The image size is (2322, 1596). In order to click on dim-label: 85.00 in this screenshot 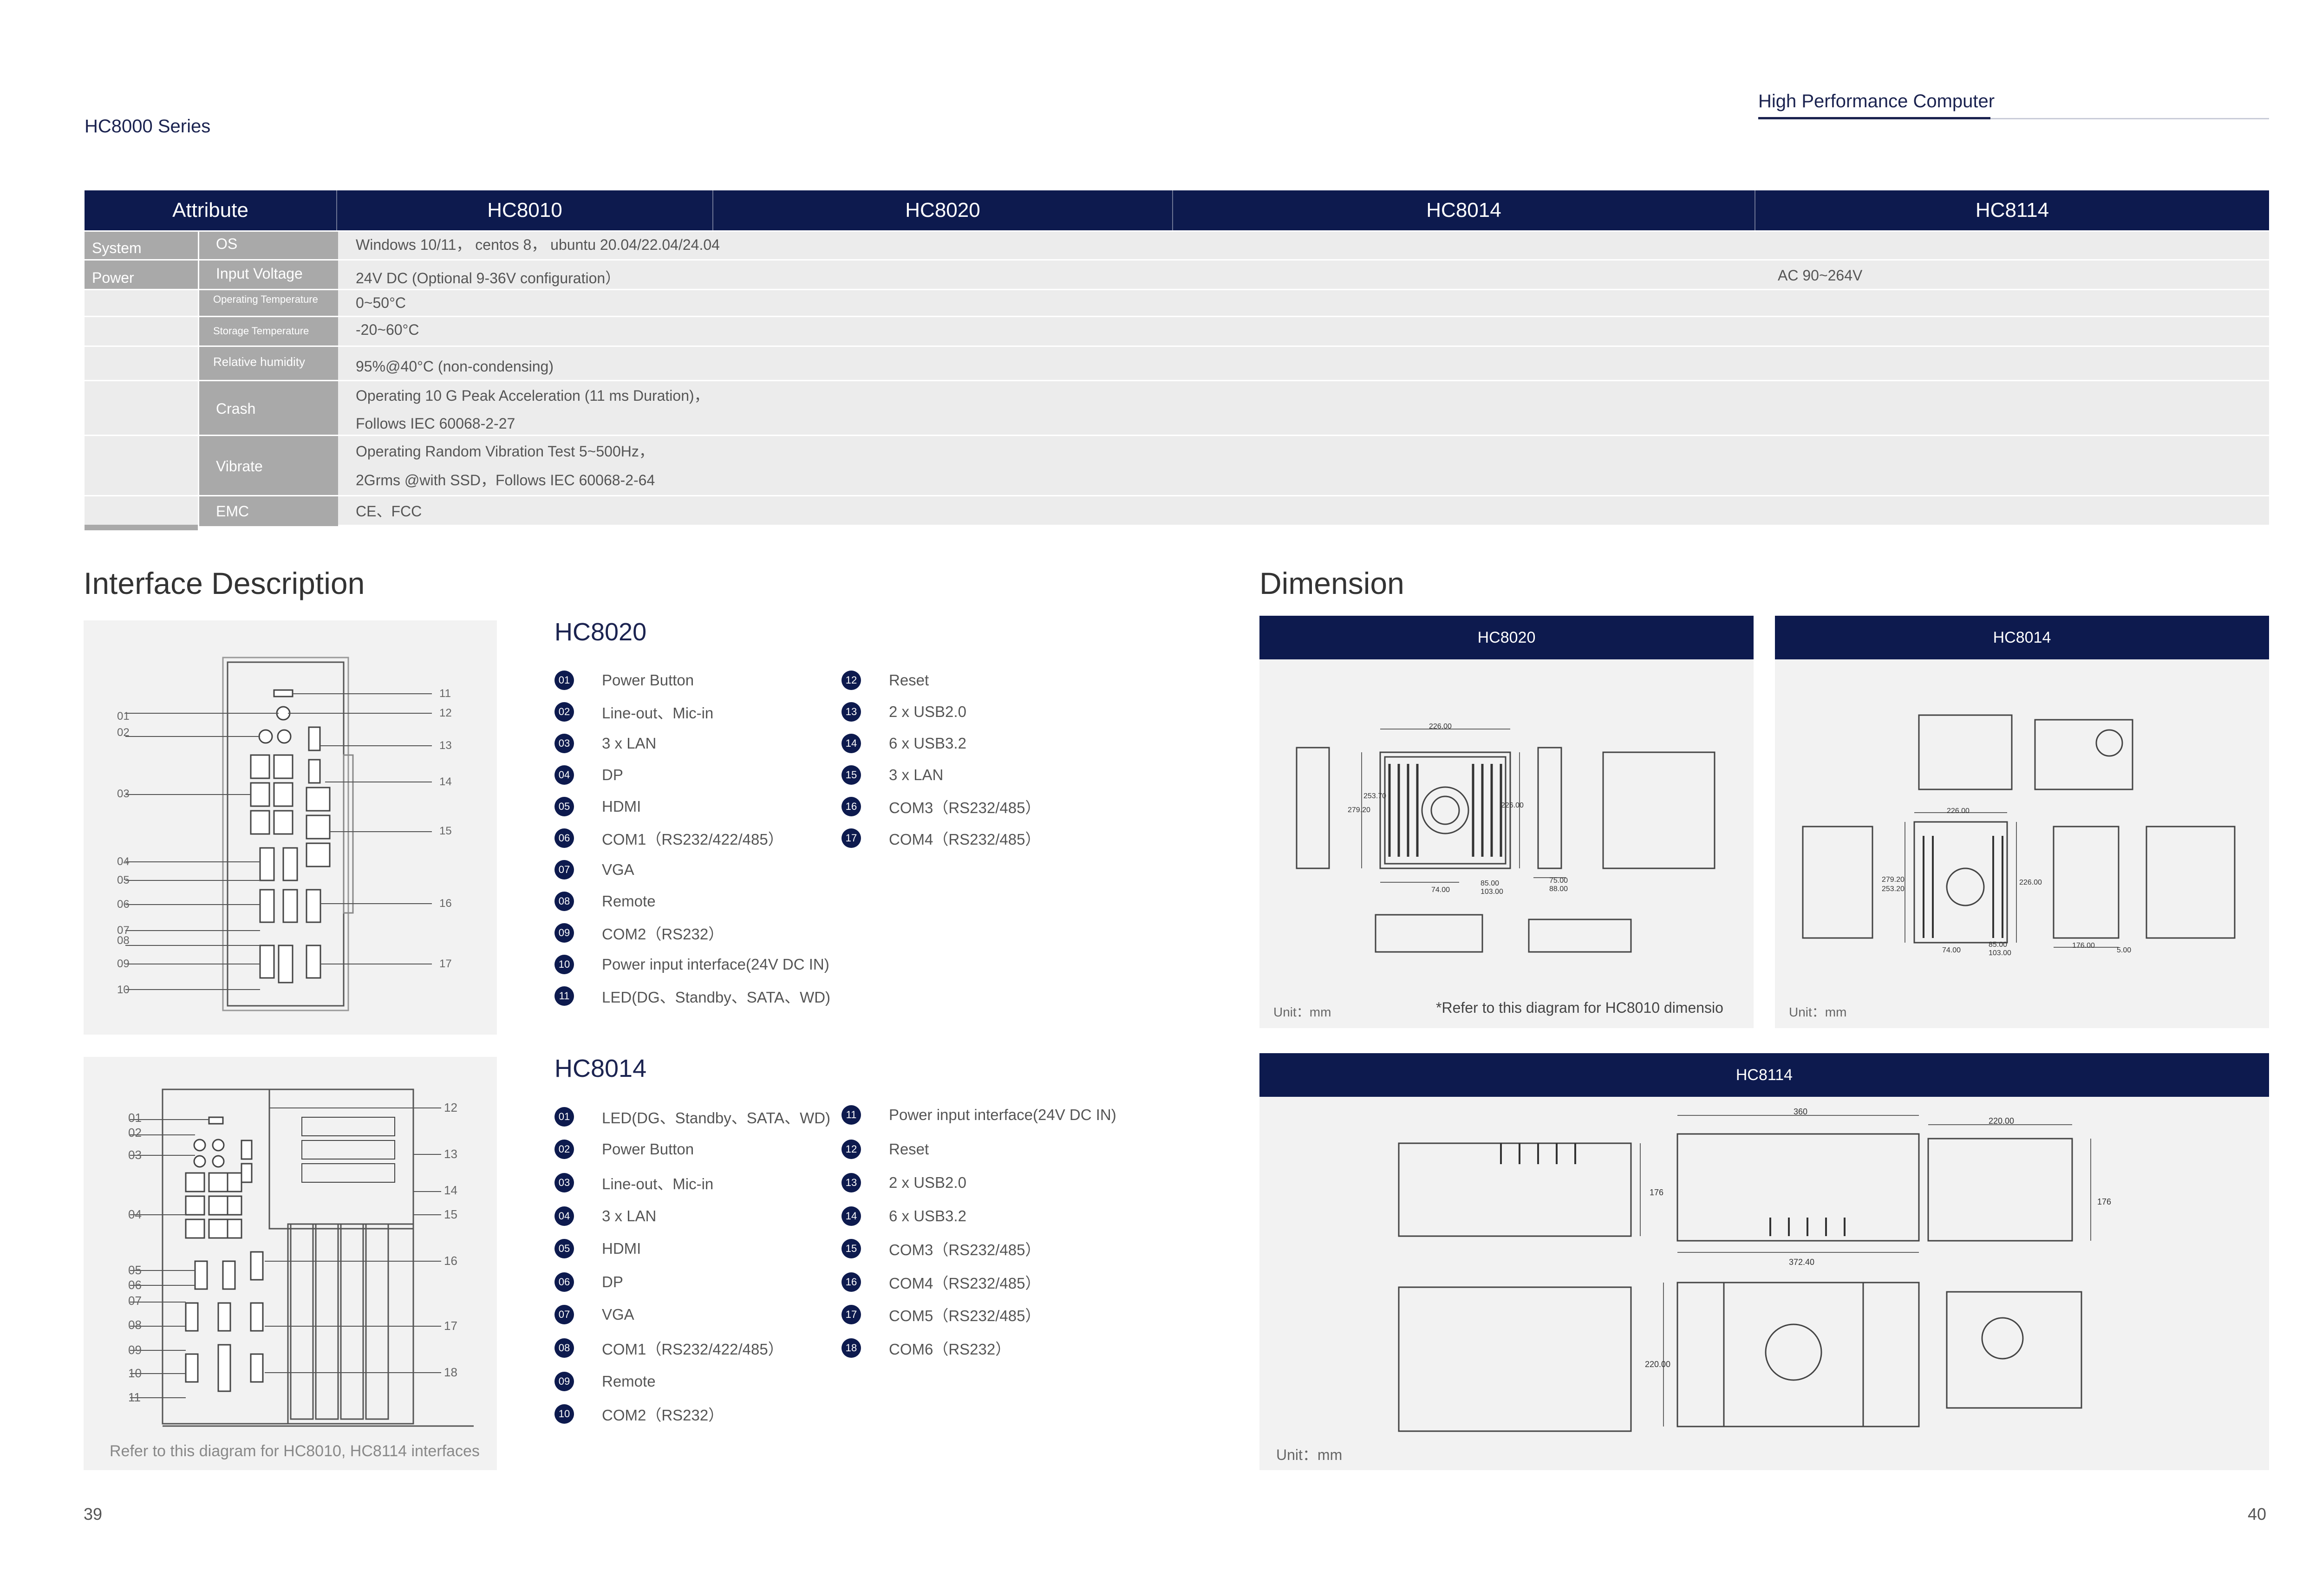, I will do `click(1998, 945)`.